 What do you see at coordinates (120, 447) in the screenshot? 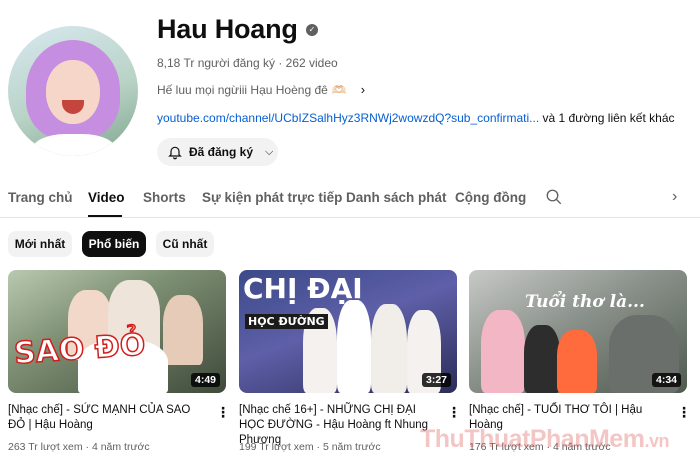
I see `video-age: 4 năm trước` at bounding box center [120, 447].